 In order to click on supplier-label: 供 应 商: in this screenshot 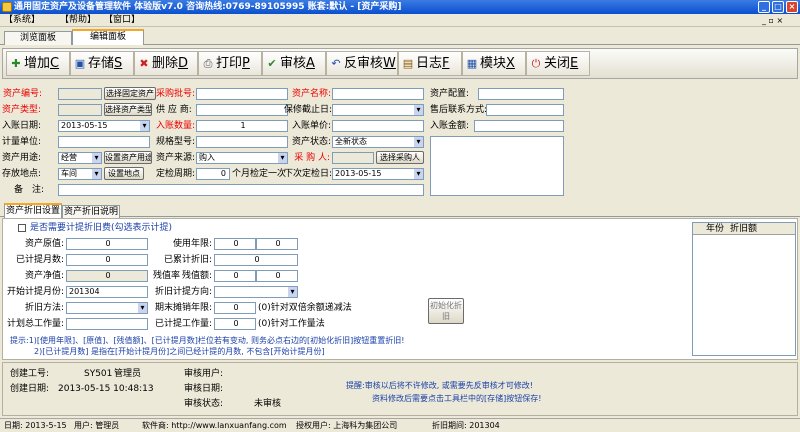, I will do `click(174, 110)`.